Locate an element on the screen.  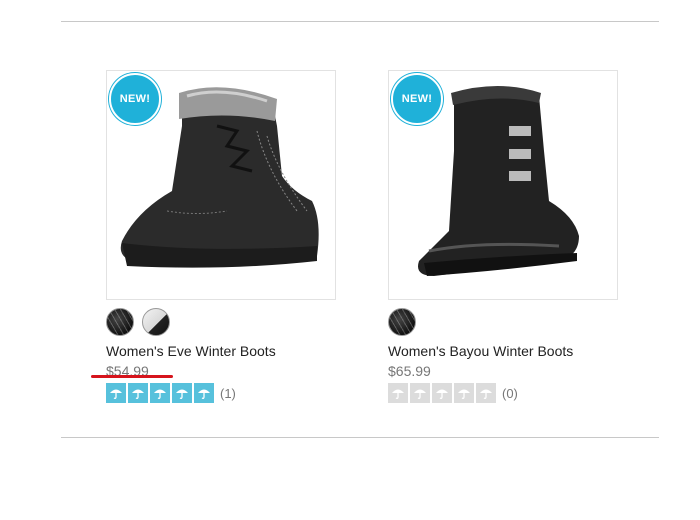
product-name: Women's Eve Winter Boots is located at coordinates (221, 351).